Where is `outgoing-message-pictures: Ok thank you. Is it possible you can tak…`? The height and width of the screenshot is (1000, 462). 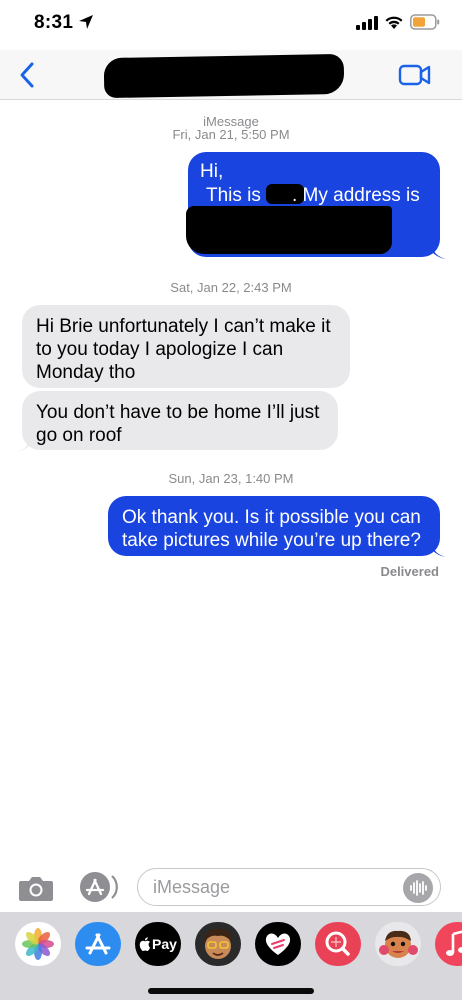 outgoing-message-pictures: Ok thank you. Is it possible you can tak… is located at coordinates (274, 526).